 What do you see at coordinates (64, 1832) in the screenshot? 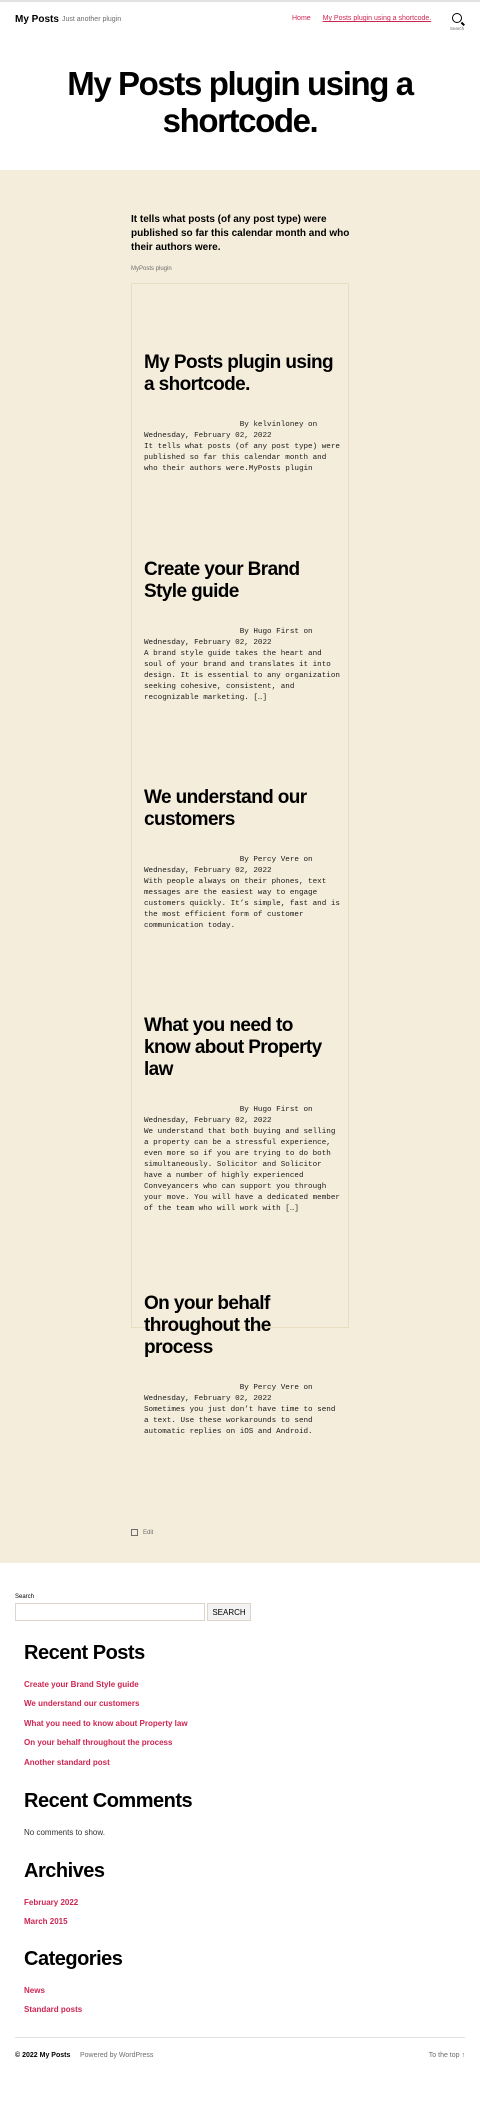
I see `recent-comments-empty: No comments to show.` at bounding box center [64, 1832].